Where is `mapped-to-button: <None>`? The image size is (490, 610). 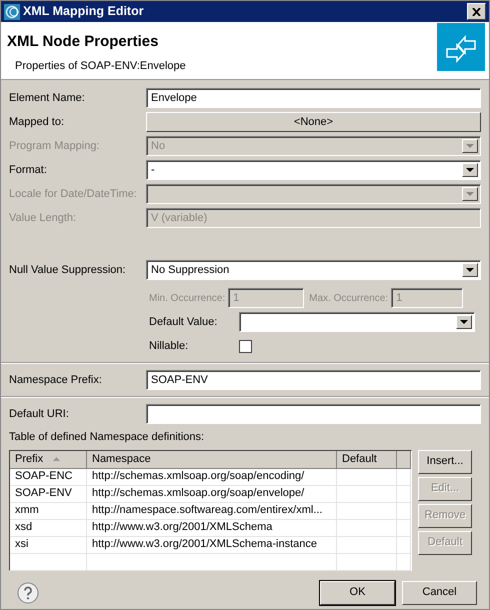 mapped-to-button: <None> is located at coordinates (313, 122).